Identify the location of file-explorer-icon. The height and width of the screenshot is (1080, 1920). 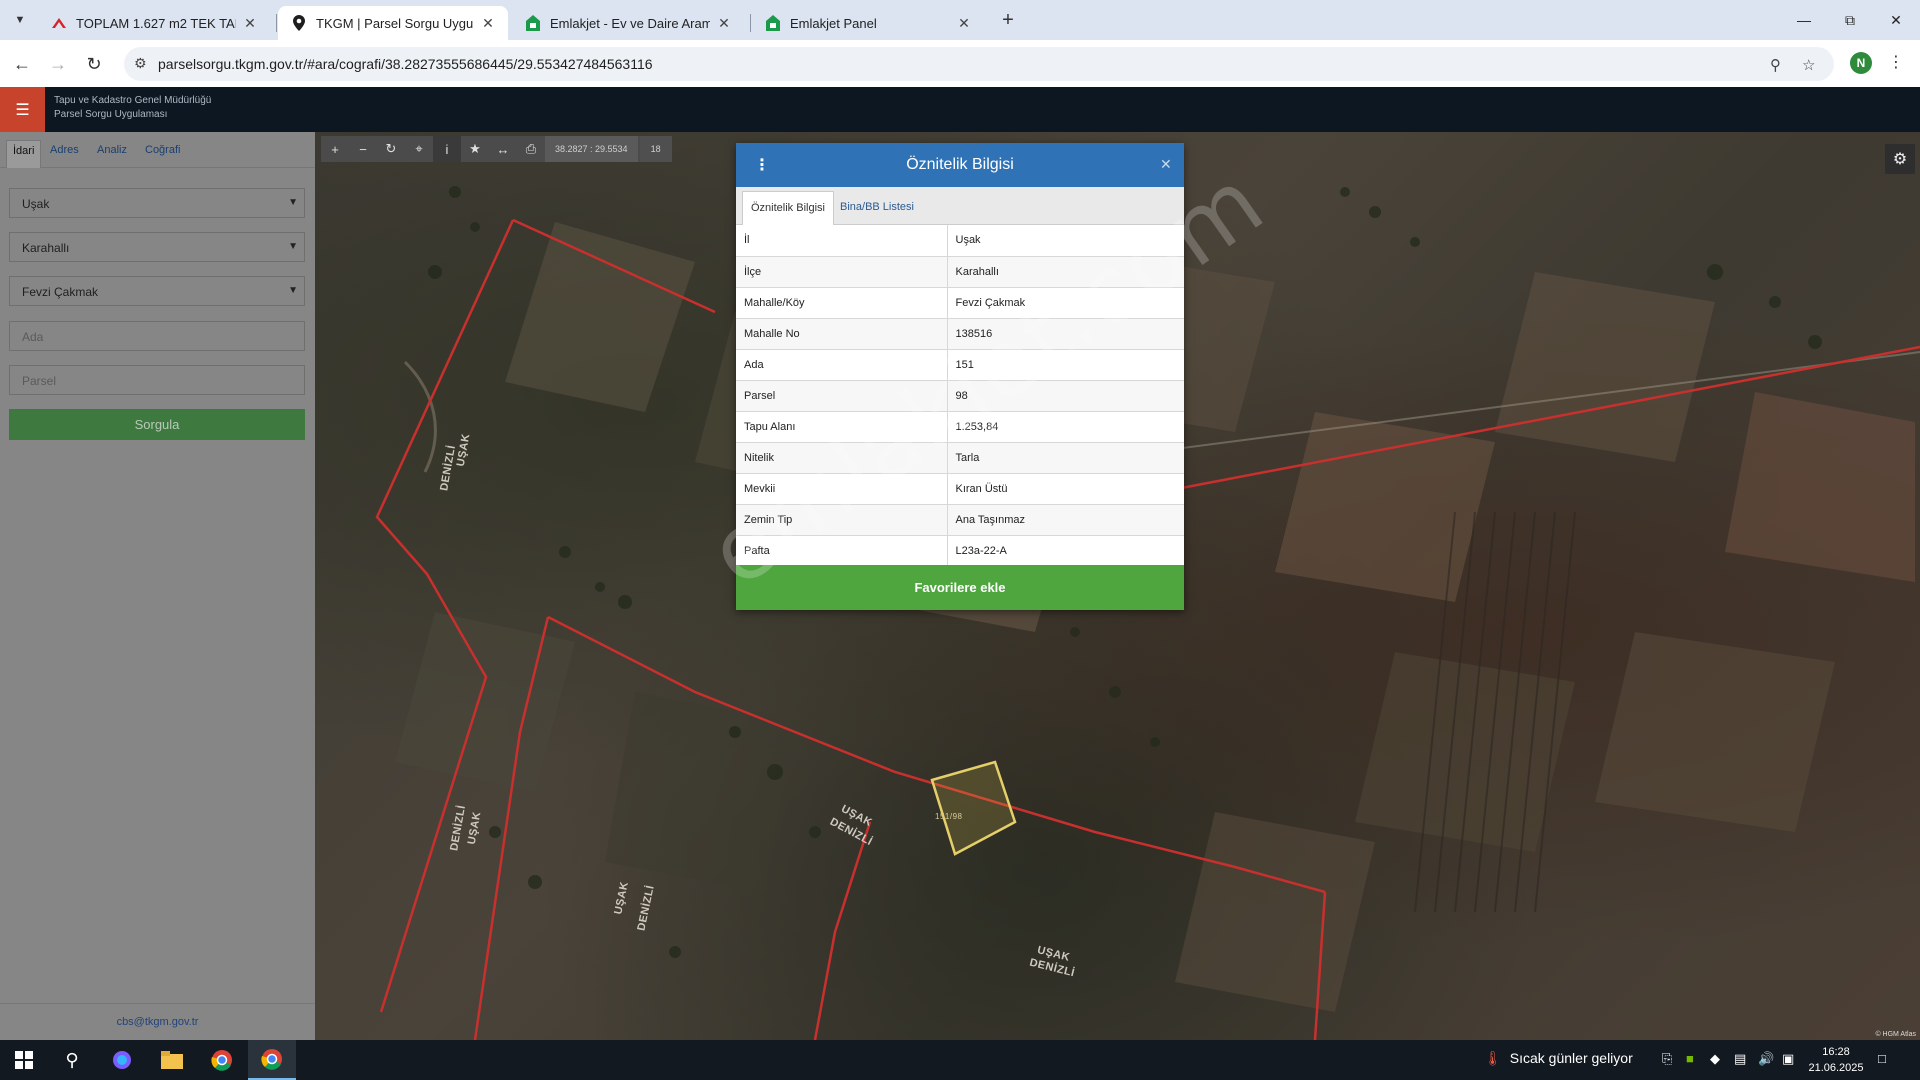
(172, 1060).